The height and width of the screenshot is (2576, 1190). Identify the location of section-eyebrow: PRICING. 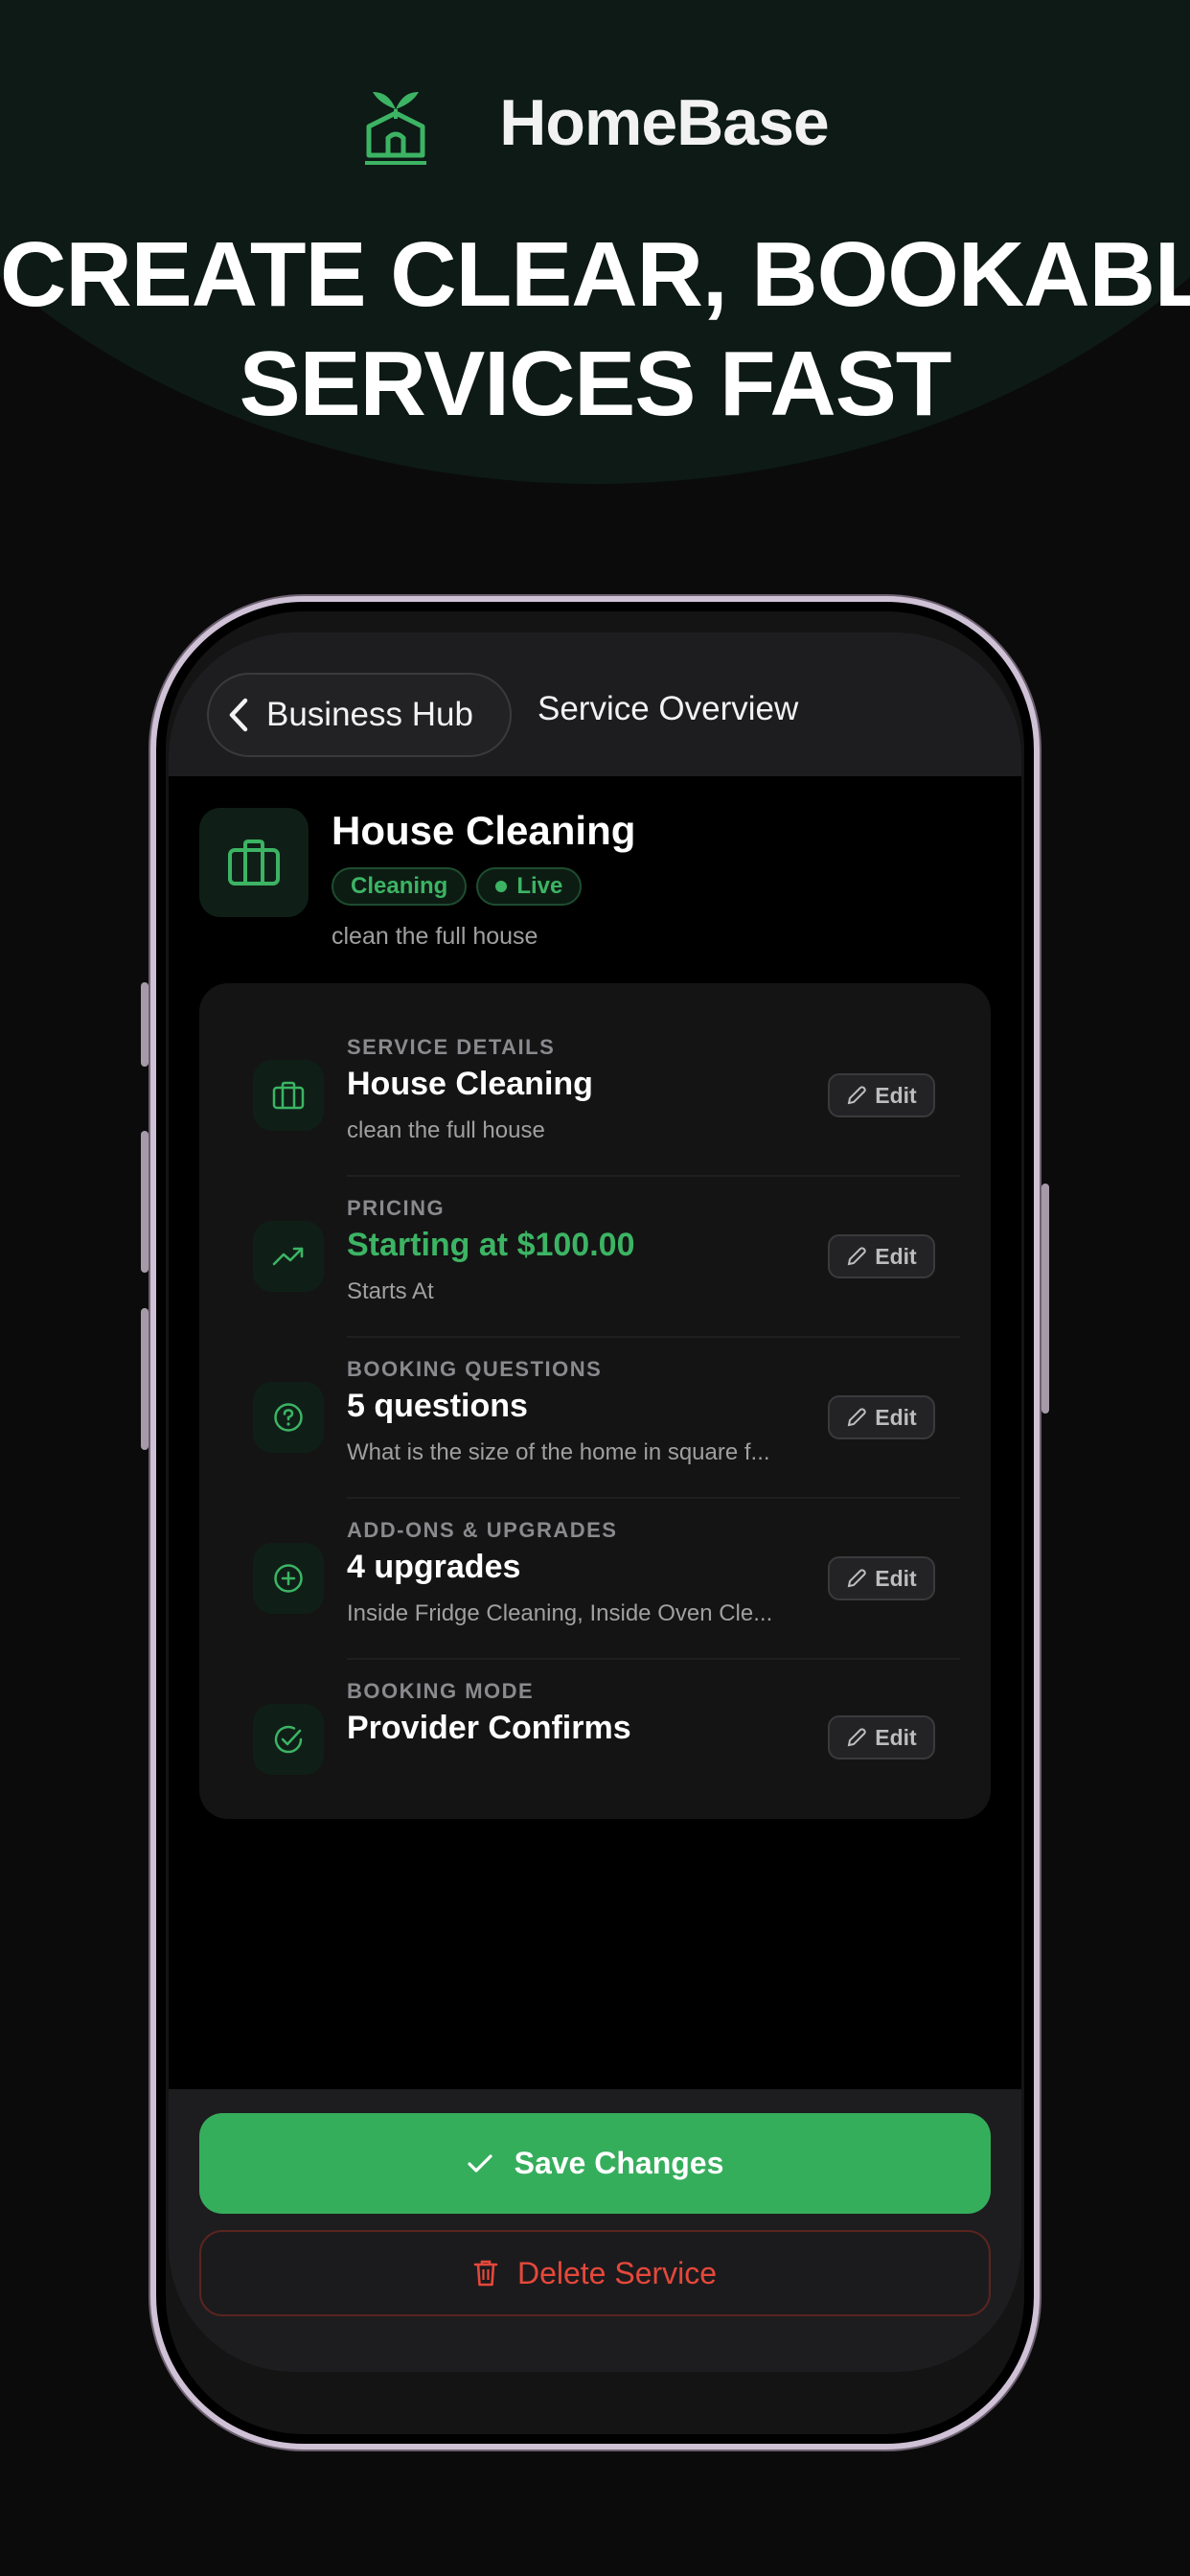
(397, 1208).